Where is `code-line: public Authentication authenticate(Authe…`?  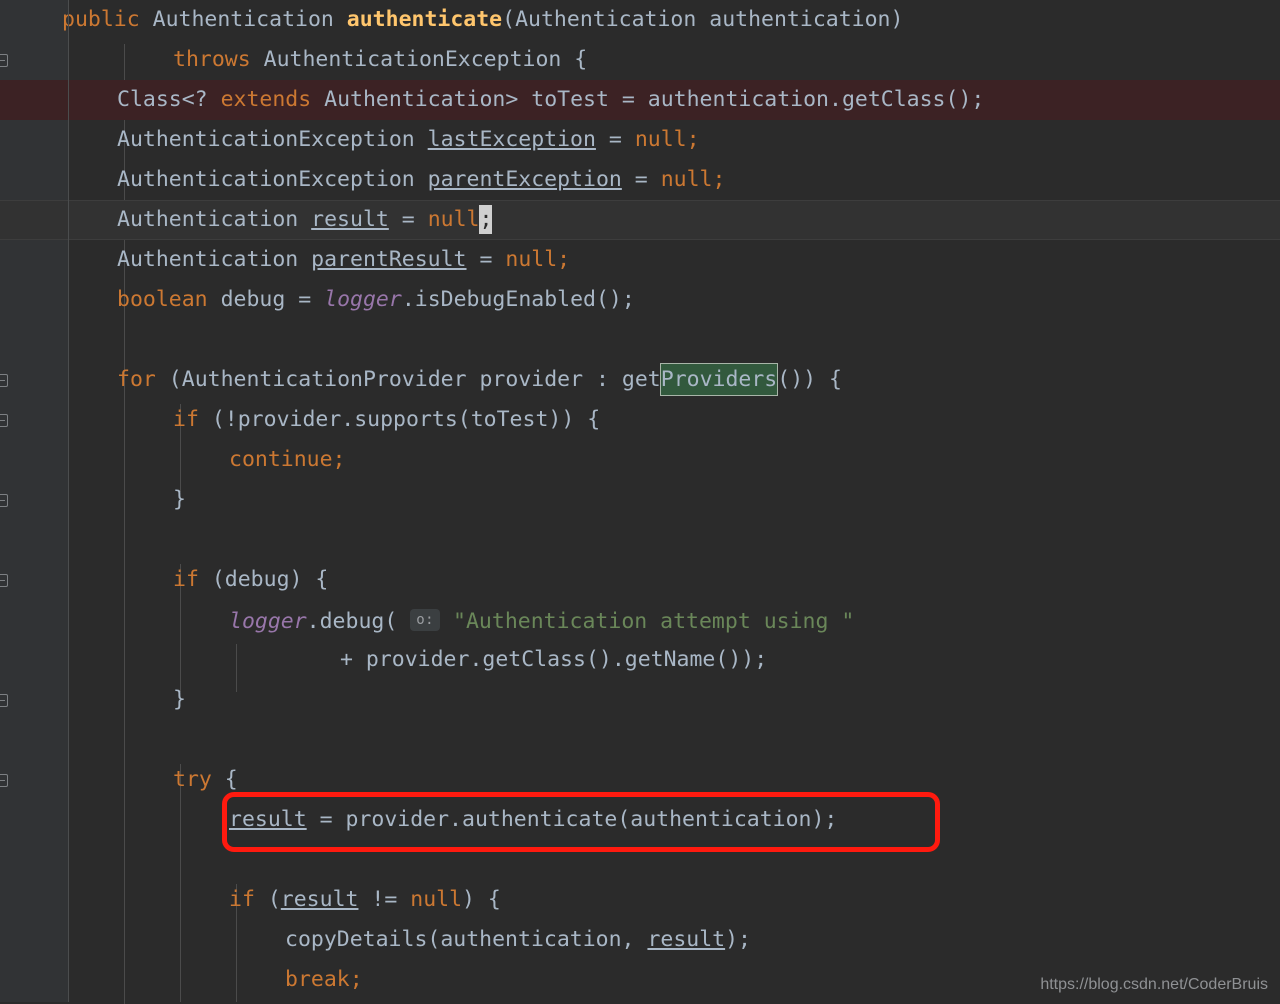
code-line: public Authentication authenticate(Authe… is located at coordinates (640, 20).